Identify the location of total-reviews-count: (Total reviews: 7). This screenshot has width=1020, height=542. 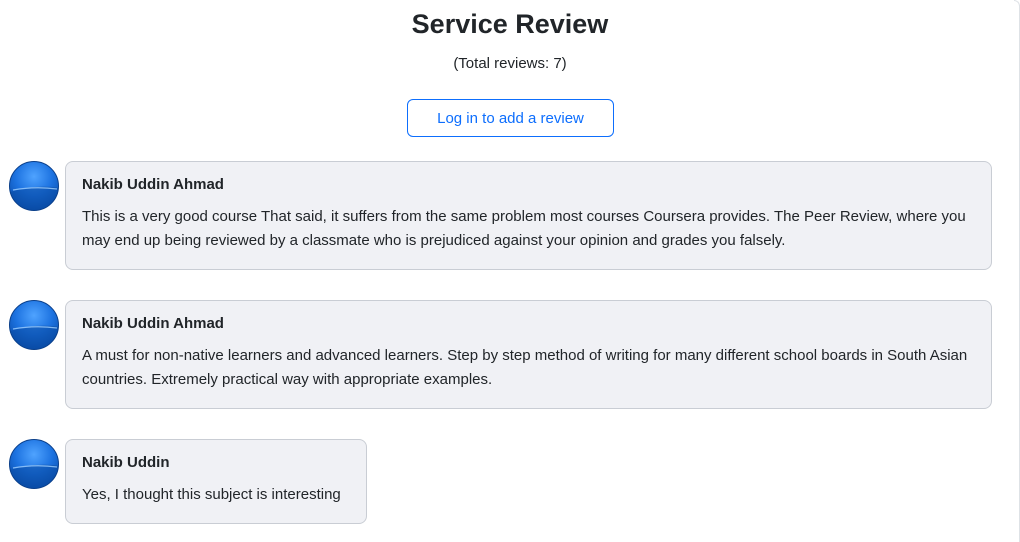
(510, 63).